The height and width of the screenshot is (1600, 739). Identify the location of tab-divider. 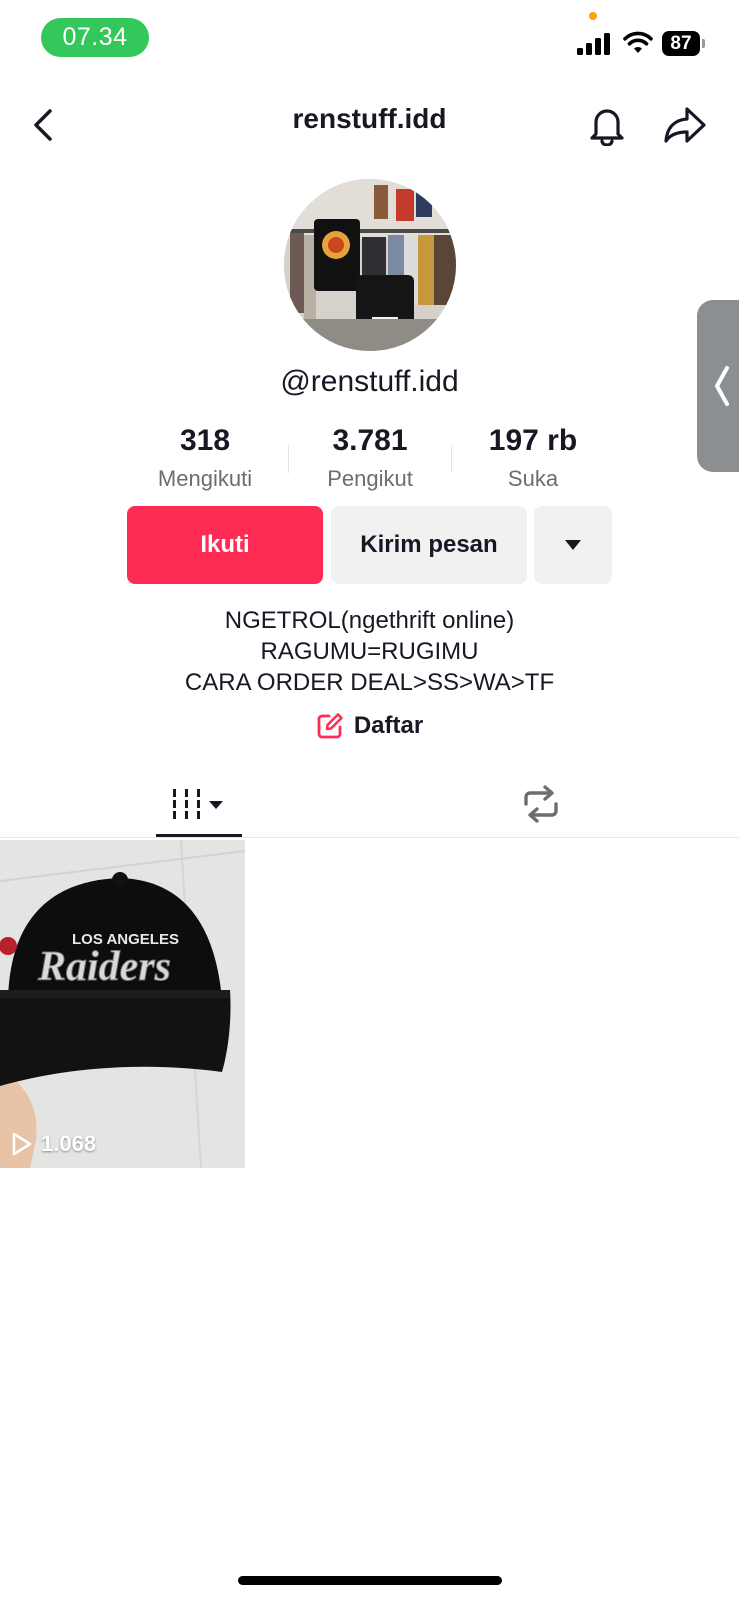
(369, 837).